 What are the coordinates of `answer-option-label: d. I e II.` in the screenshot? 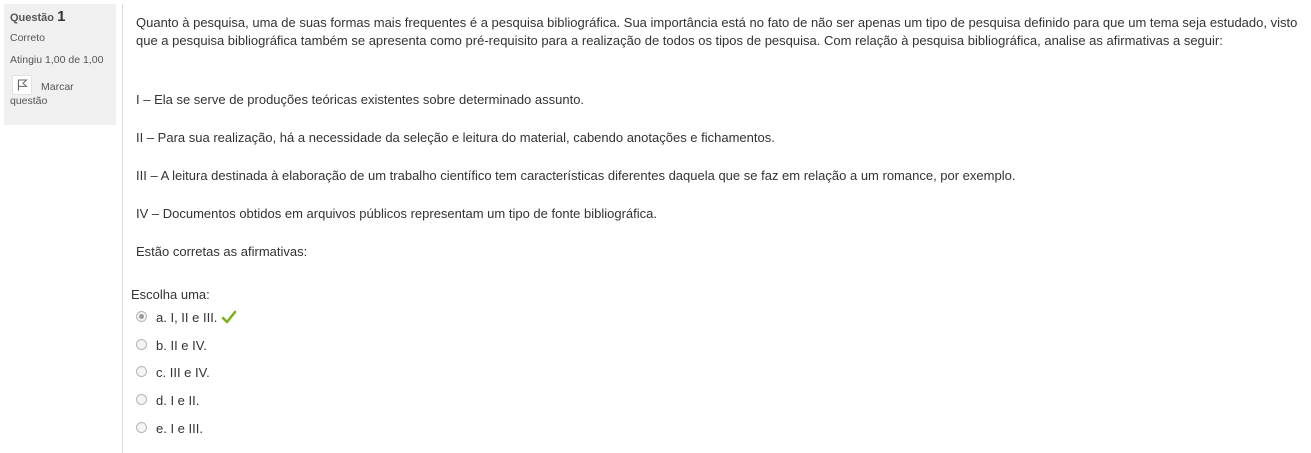 It's located at (177, 400).